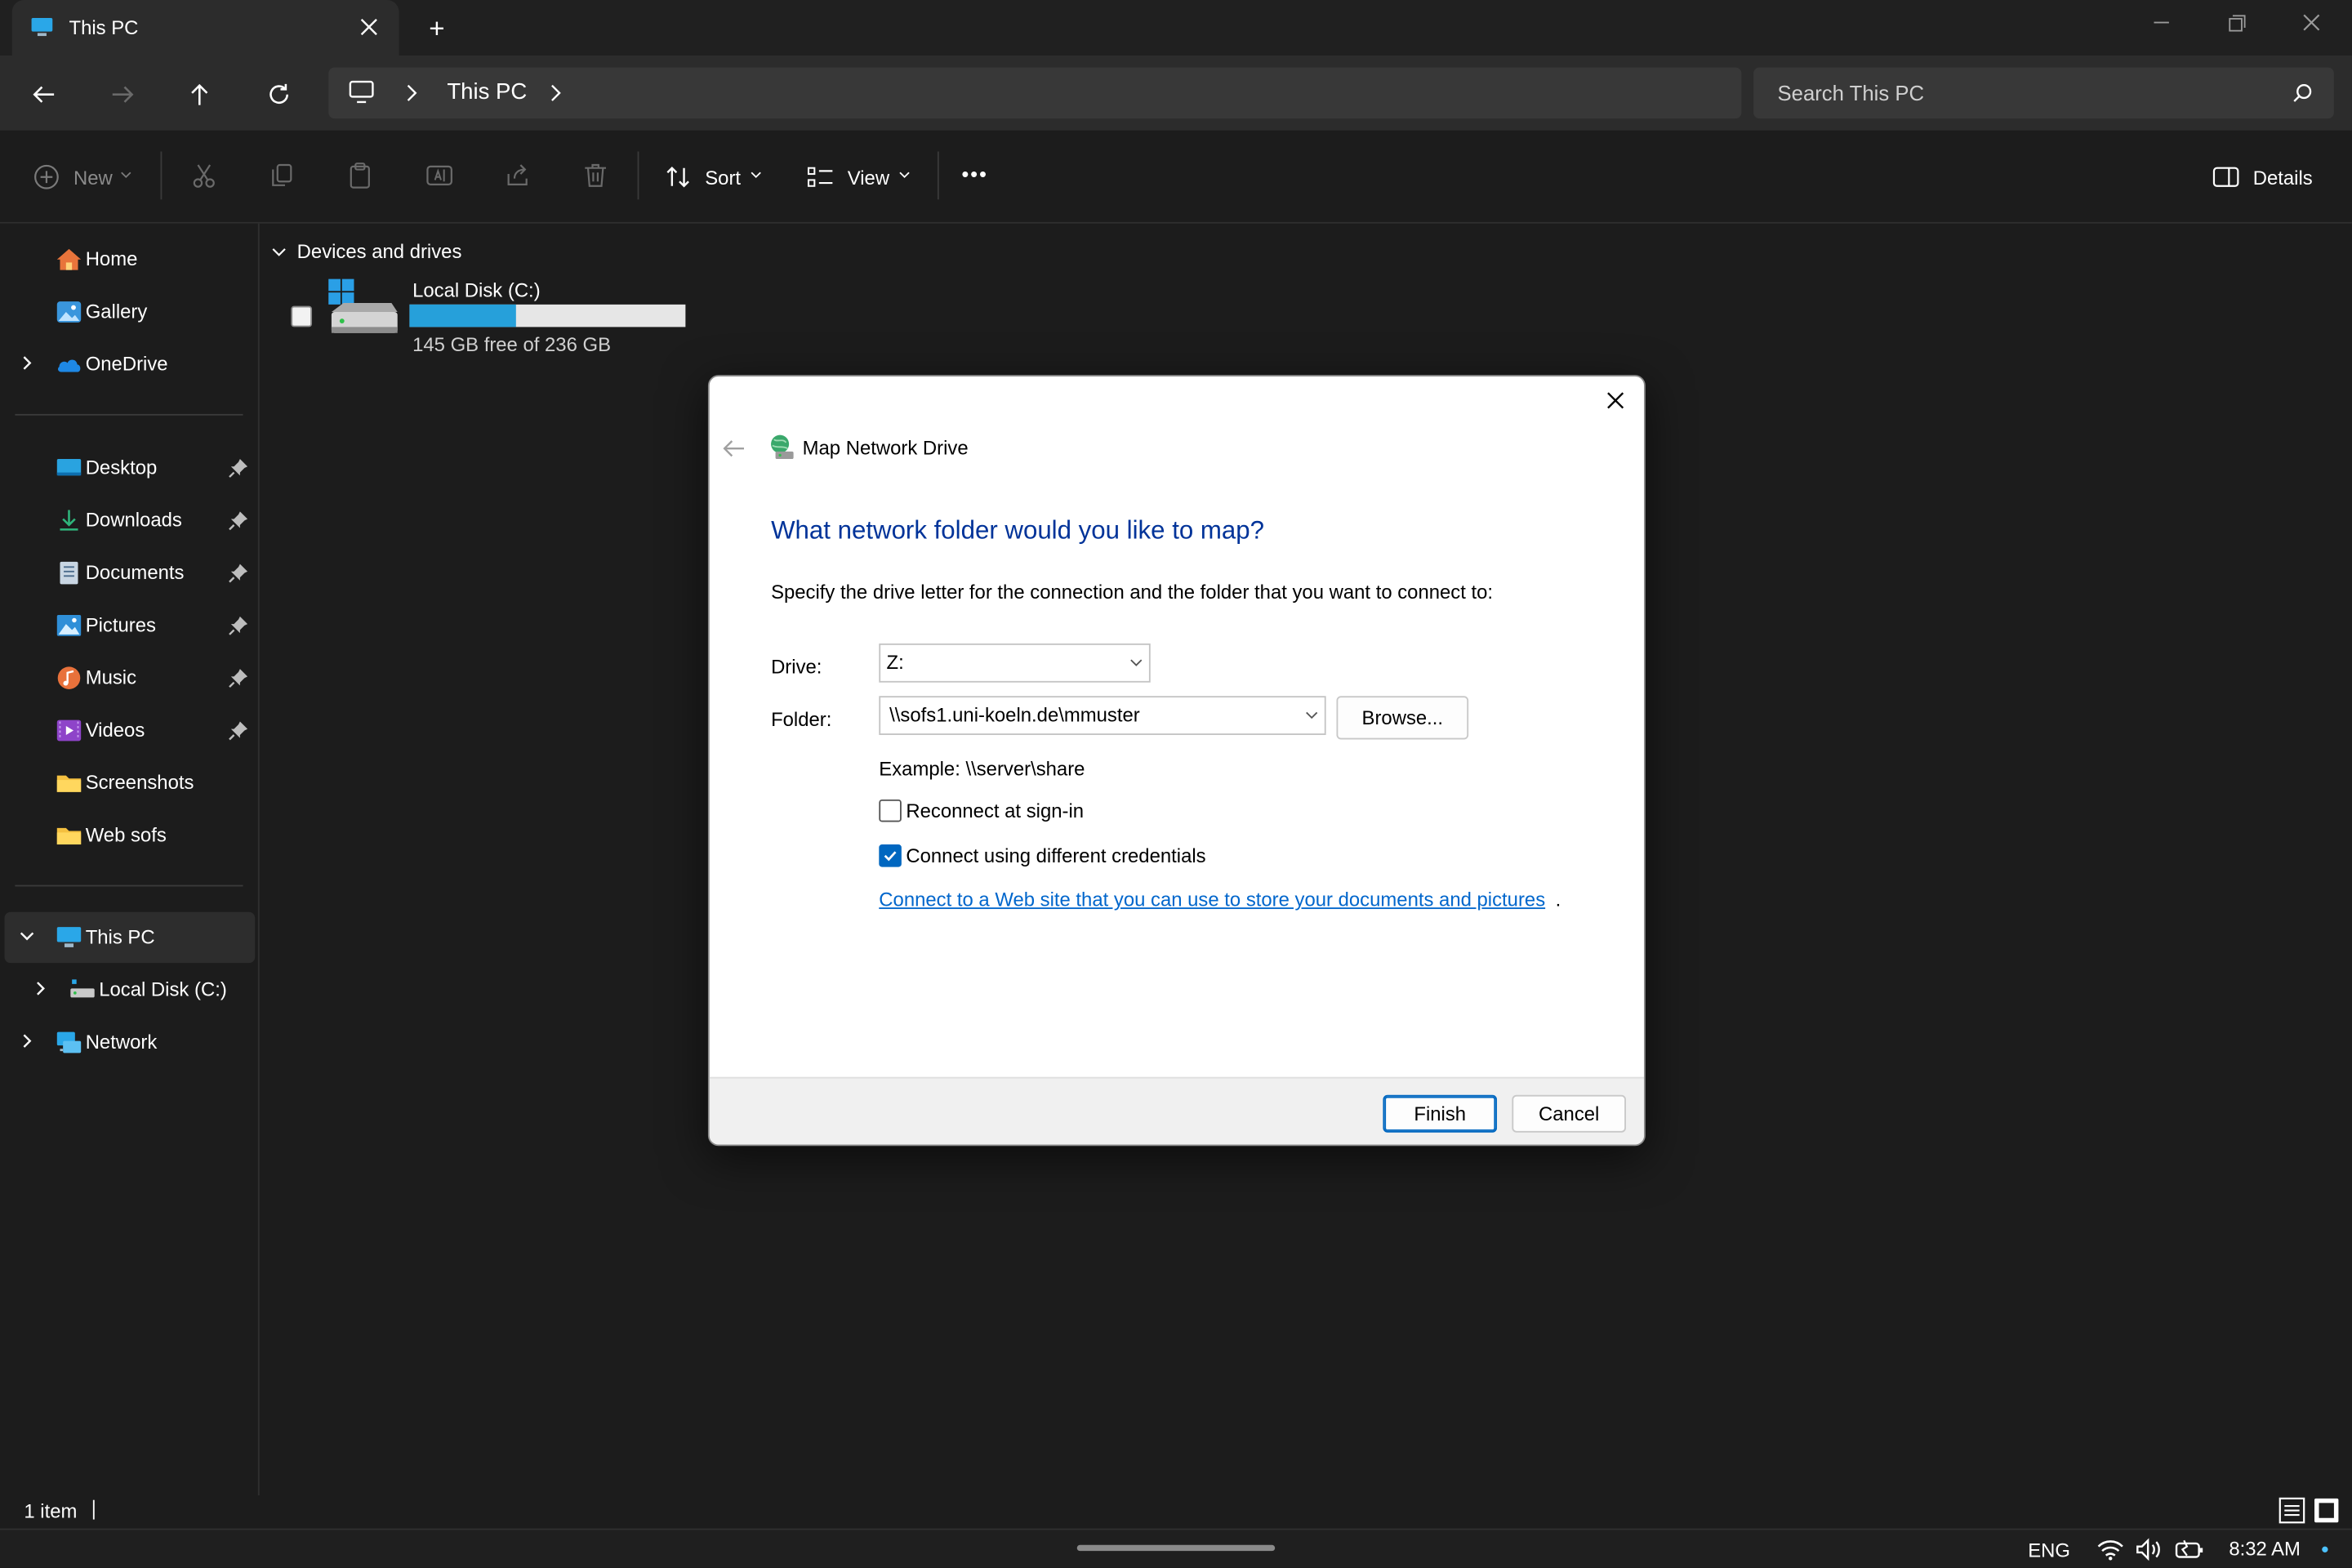 The height and width of the screenshot is (1568, 2352). Describe the element at coordinates (2265, 1549) in the screenshot. I see `clock-time: 8:32 AM` at that location.